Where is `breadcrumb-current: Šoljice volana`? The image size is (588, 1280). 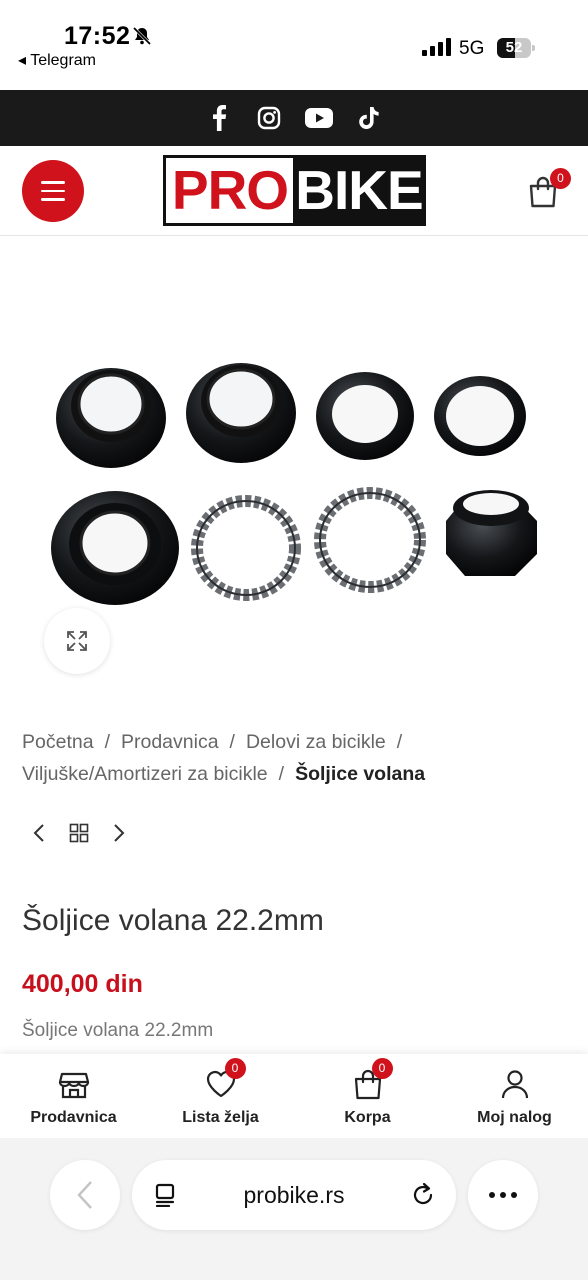
breadcrumb-current: Šoljice volana is located at coordinates (360, 774).